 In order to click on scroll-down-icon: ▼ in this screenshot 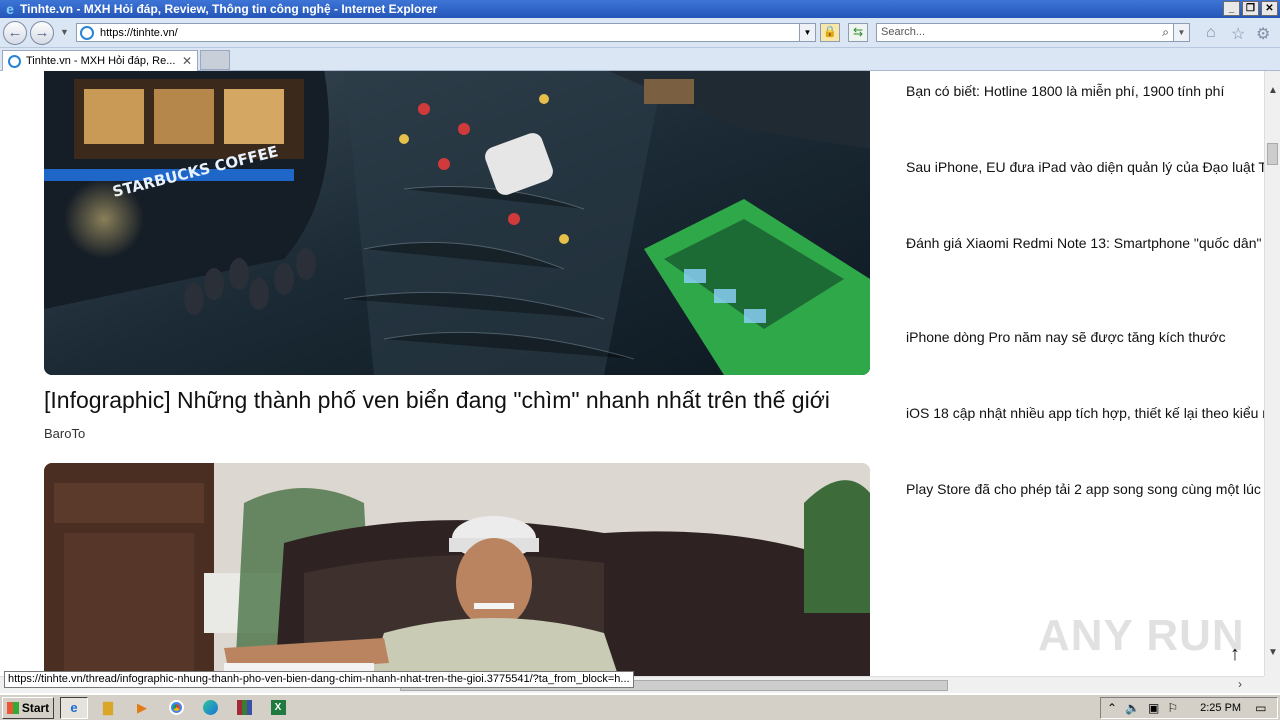, I will do `click(1273, 652)`.